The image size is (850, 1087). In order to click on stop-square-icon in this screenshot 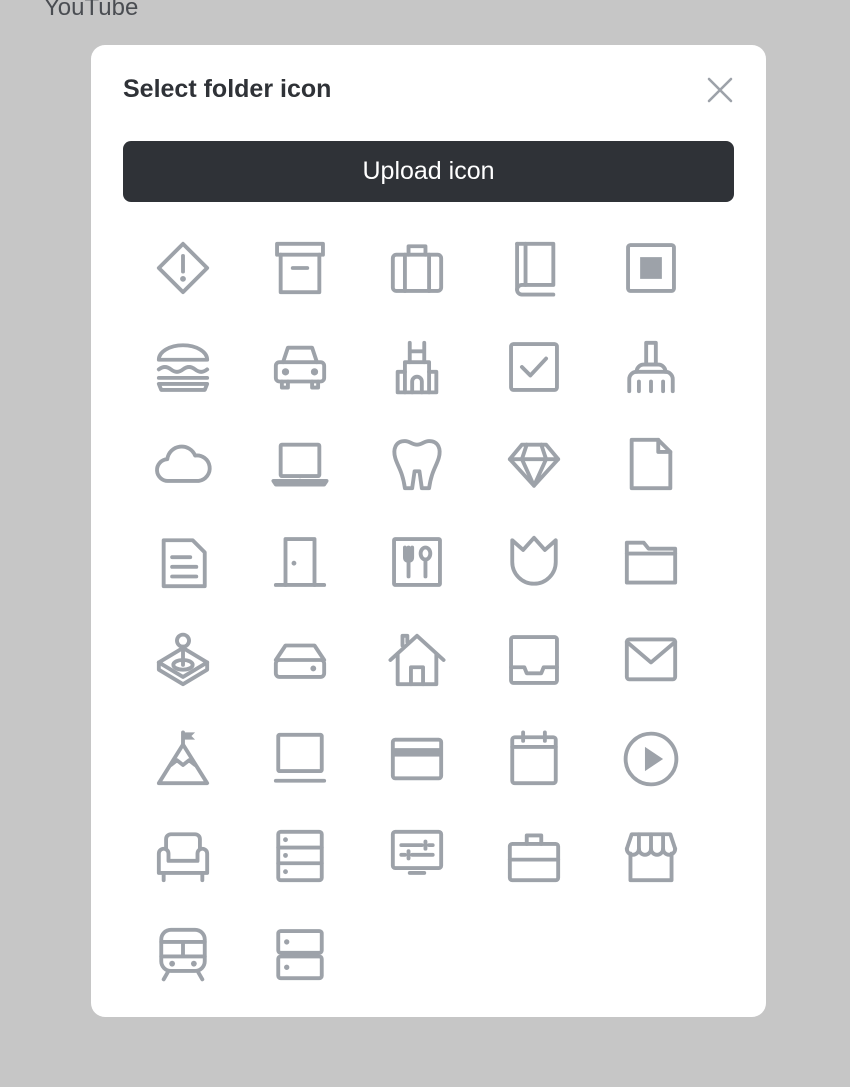, I will do `click(651, 268)`.